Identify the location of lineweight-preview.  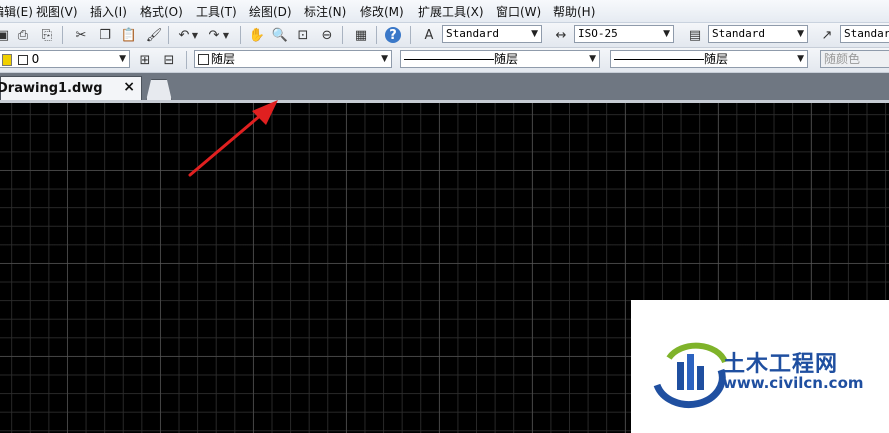
(659, 59).